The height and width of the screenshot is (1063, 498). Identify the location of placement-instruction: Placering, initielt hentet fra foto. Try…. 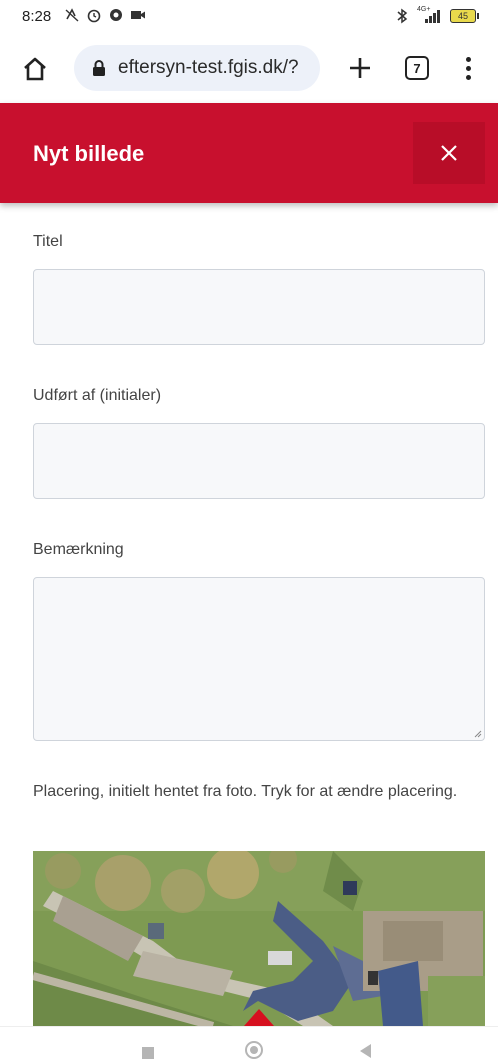
(245, 791).